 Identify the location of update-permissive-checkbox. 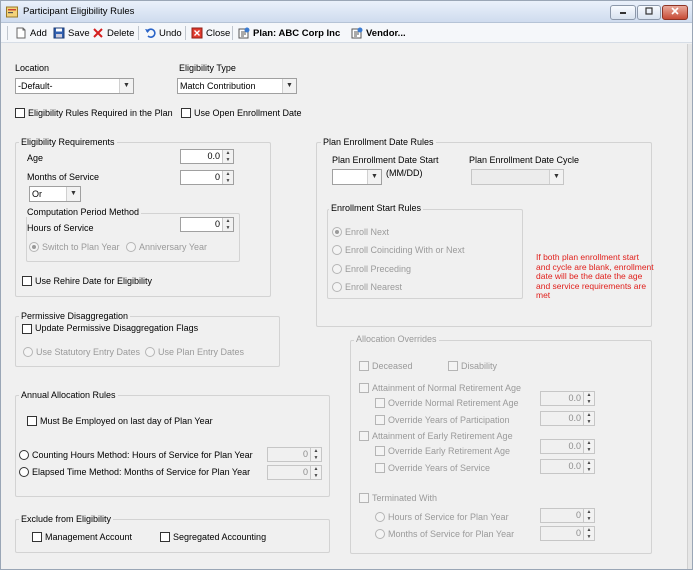
(27, 329).